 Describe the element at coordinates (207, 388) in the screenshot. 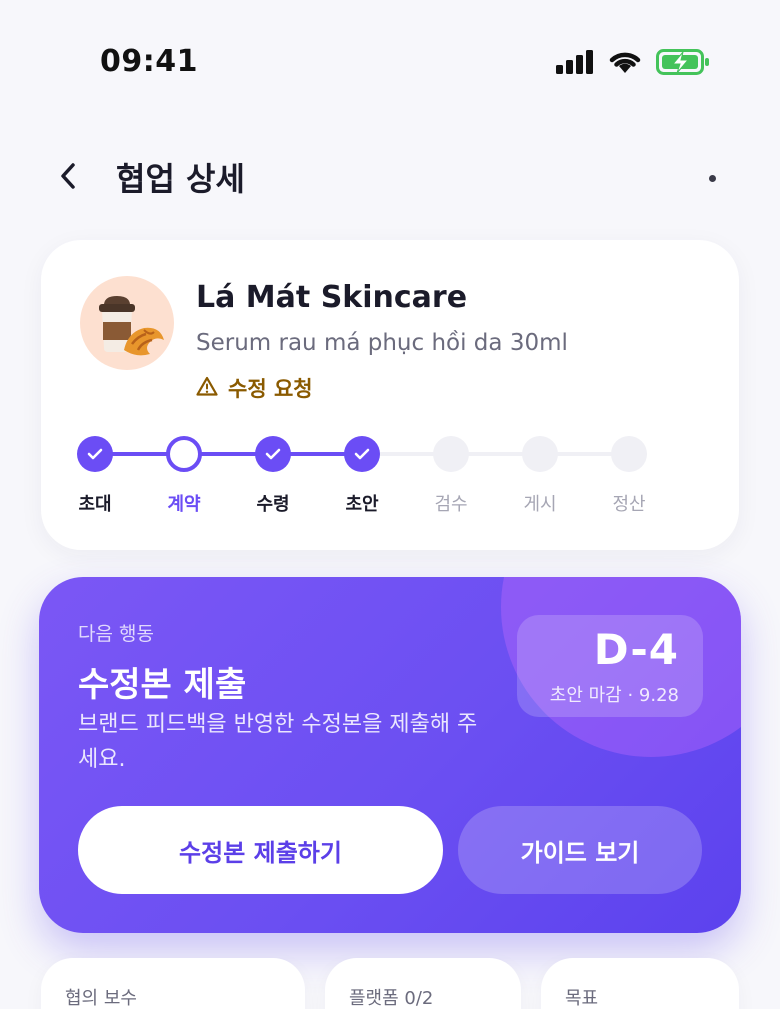

I see `warning-icon` at that location.